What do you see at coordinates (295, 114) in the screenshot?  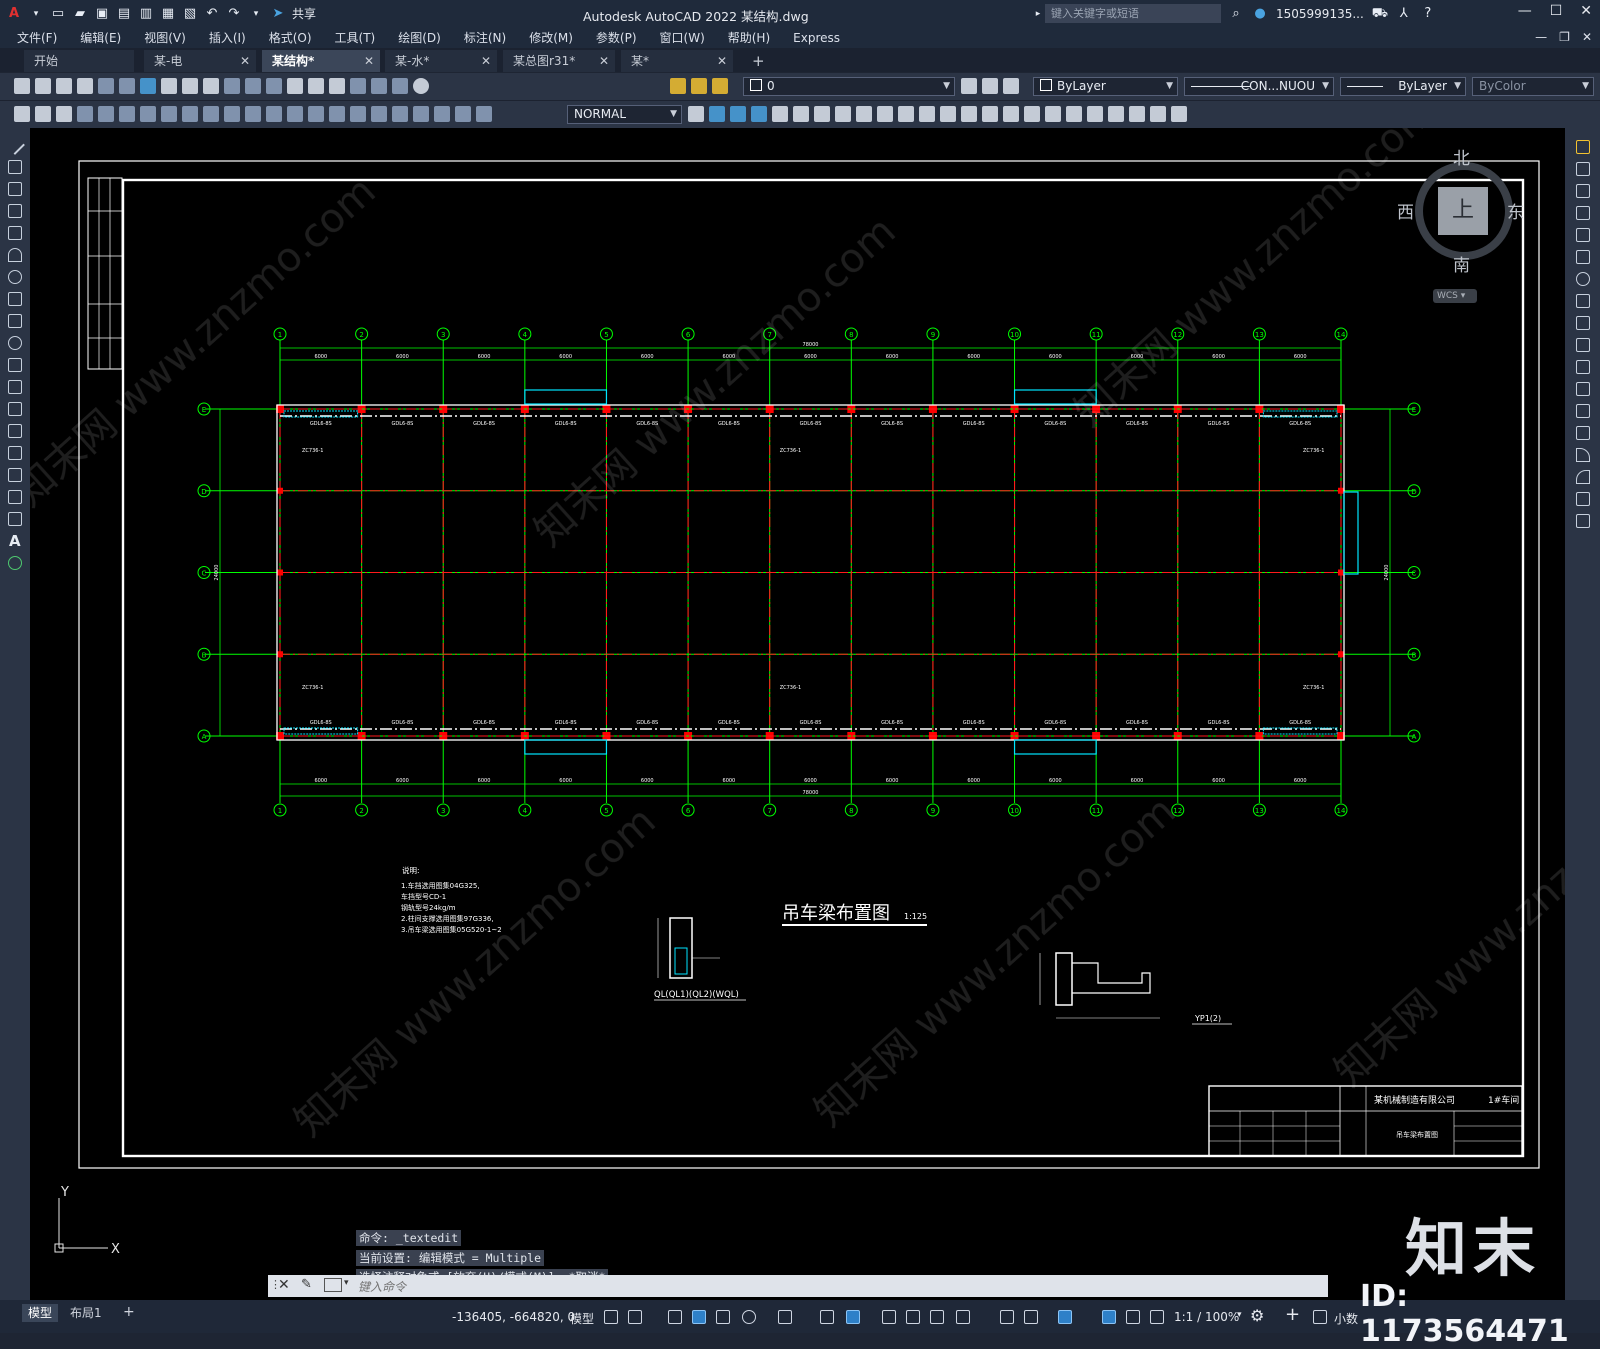 I see `continue-icon` at bounding box center [295, 114].